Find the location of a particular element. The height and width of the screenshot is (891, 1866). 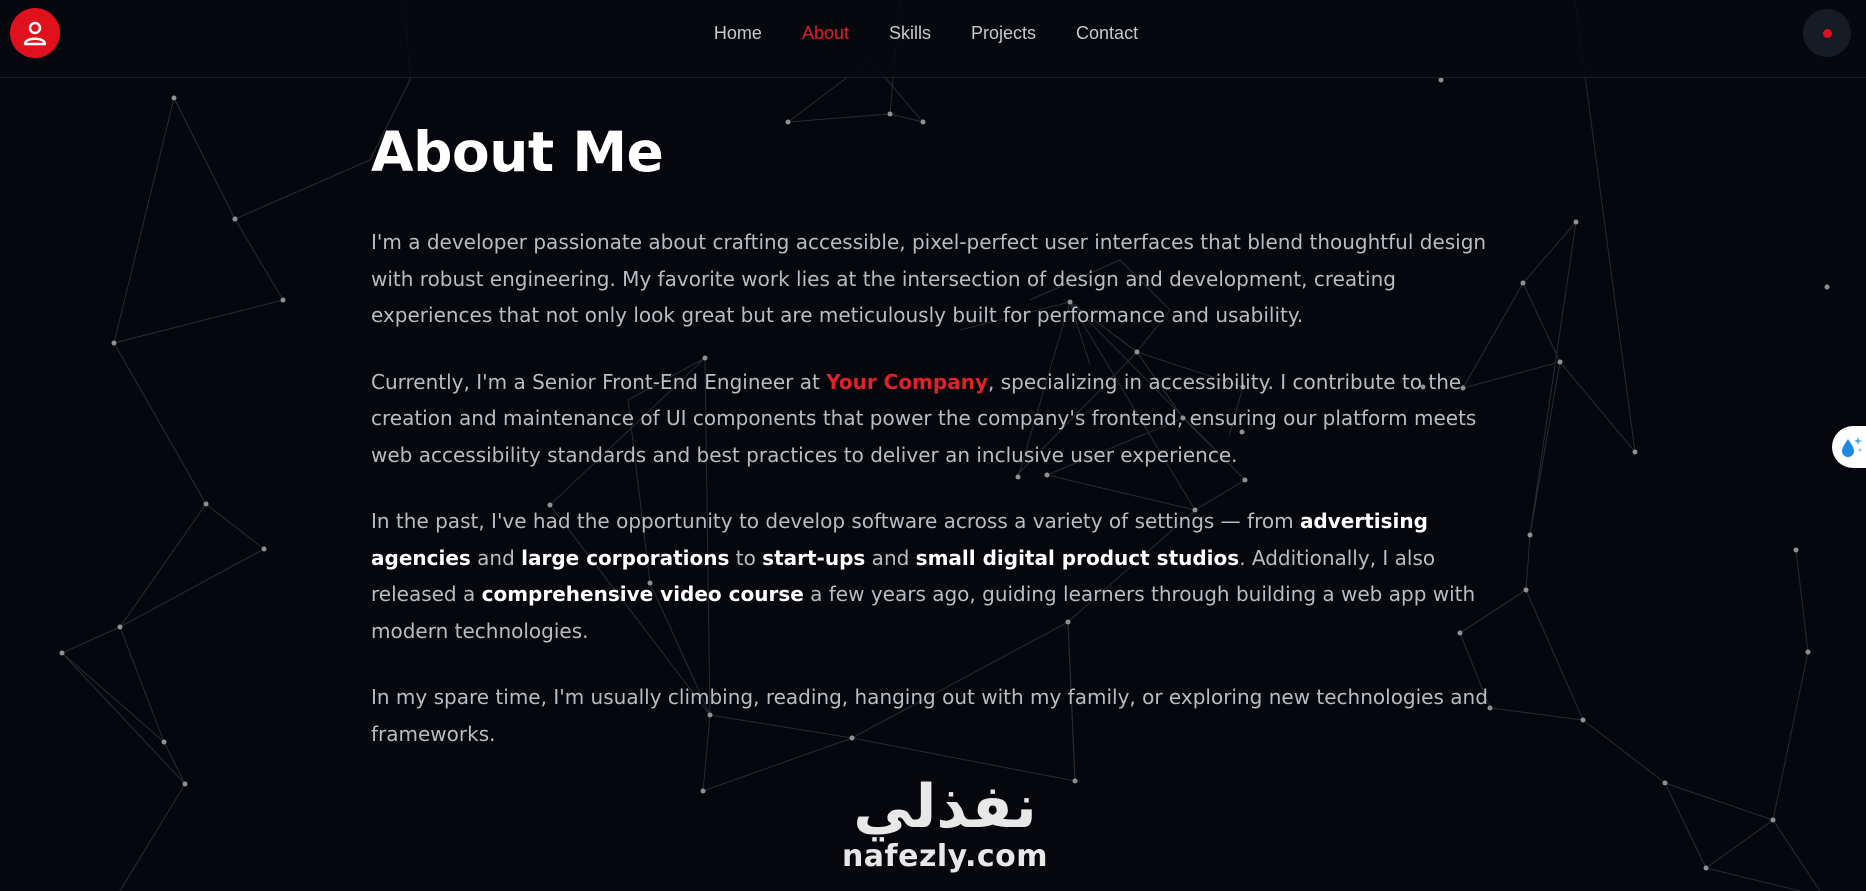

theme-toggle-button is located at coordinates (1827, 33).